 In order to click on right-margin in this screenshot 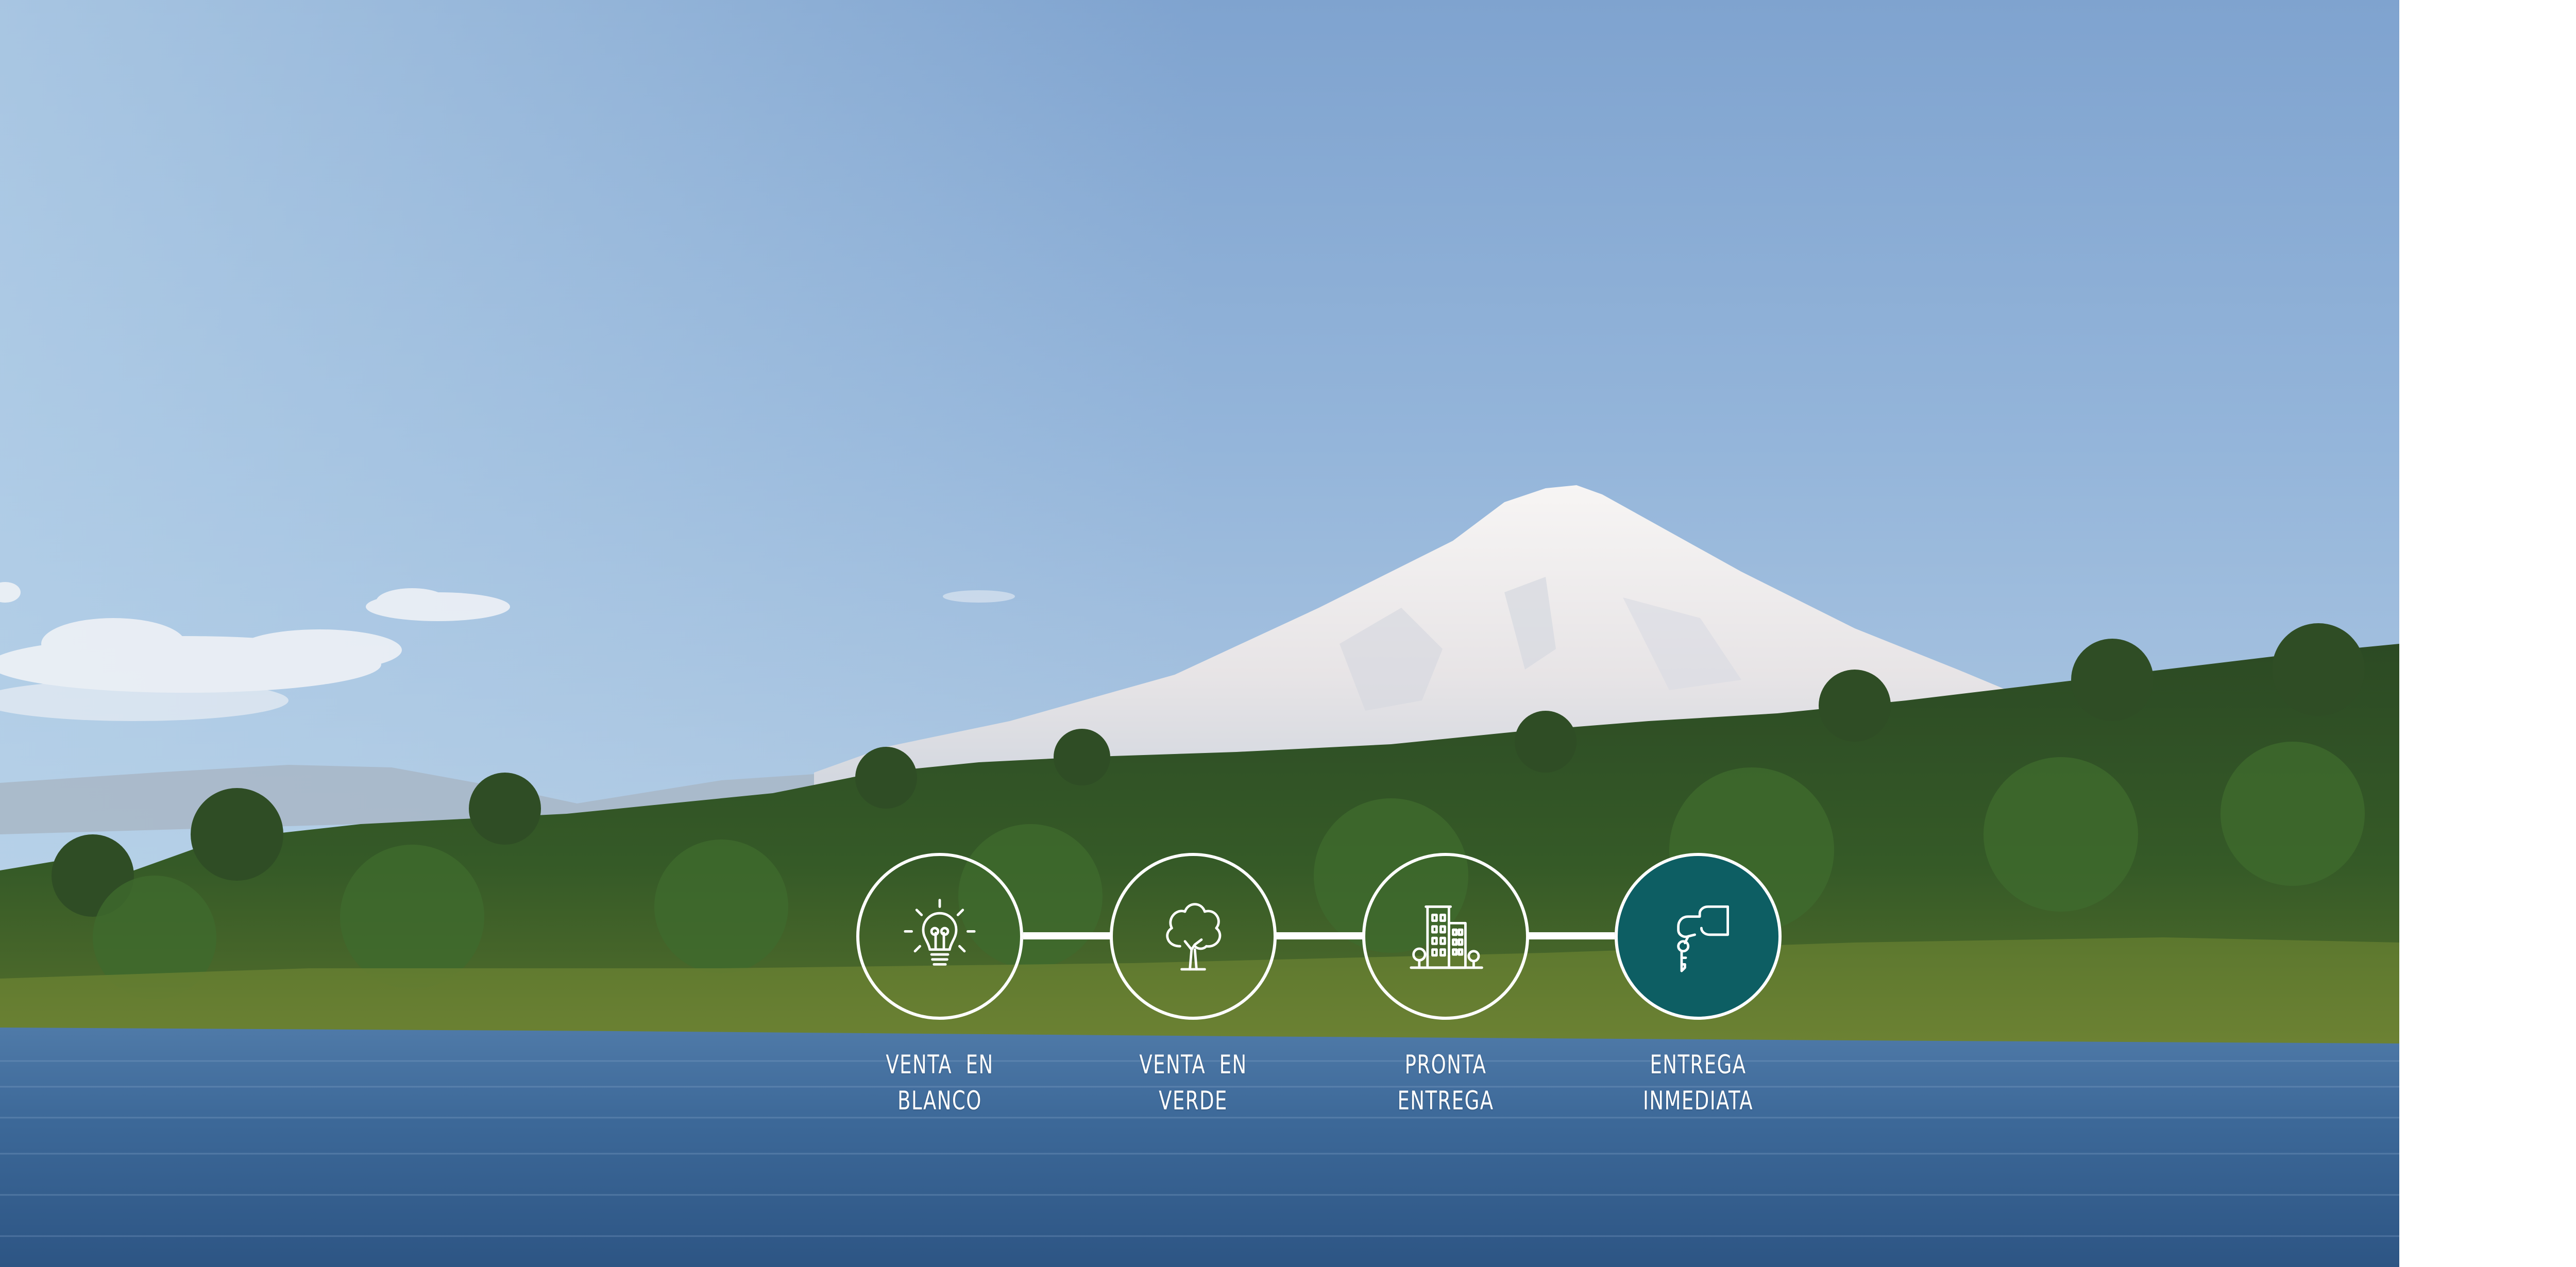, I will do `click(2488, 633)`.